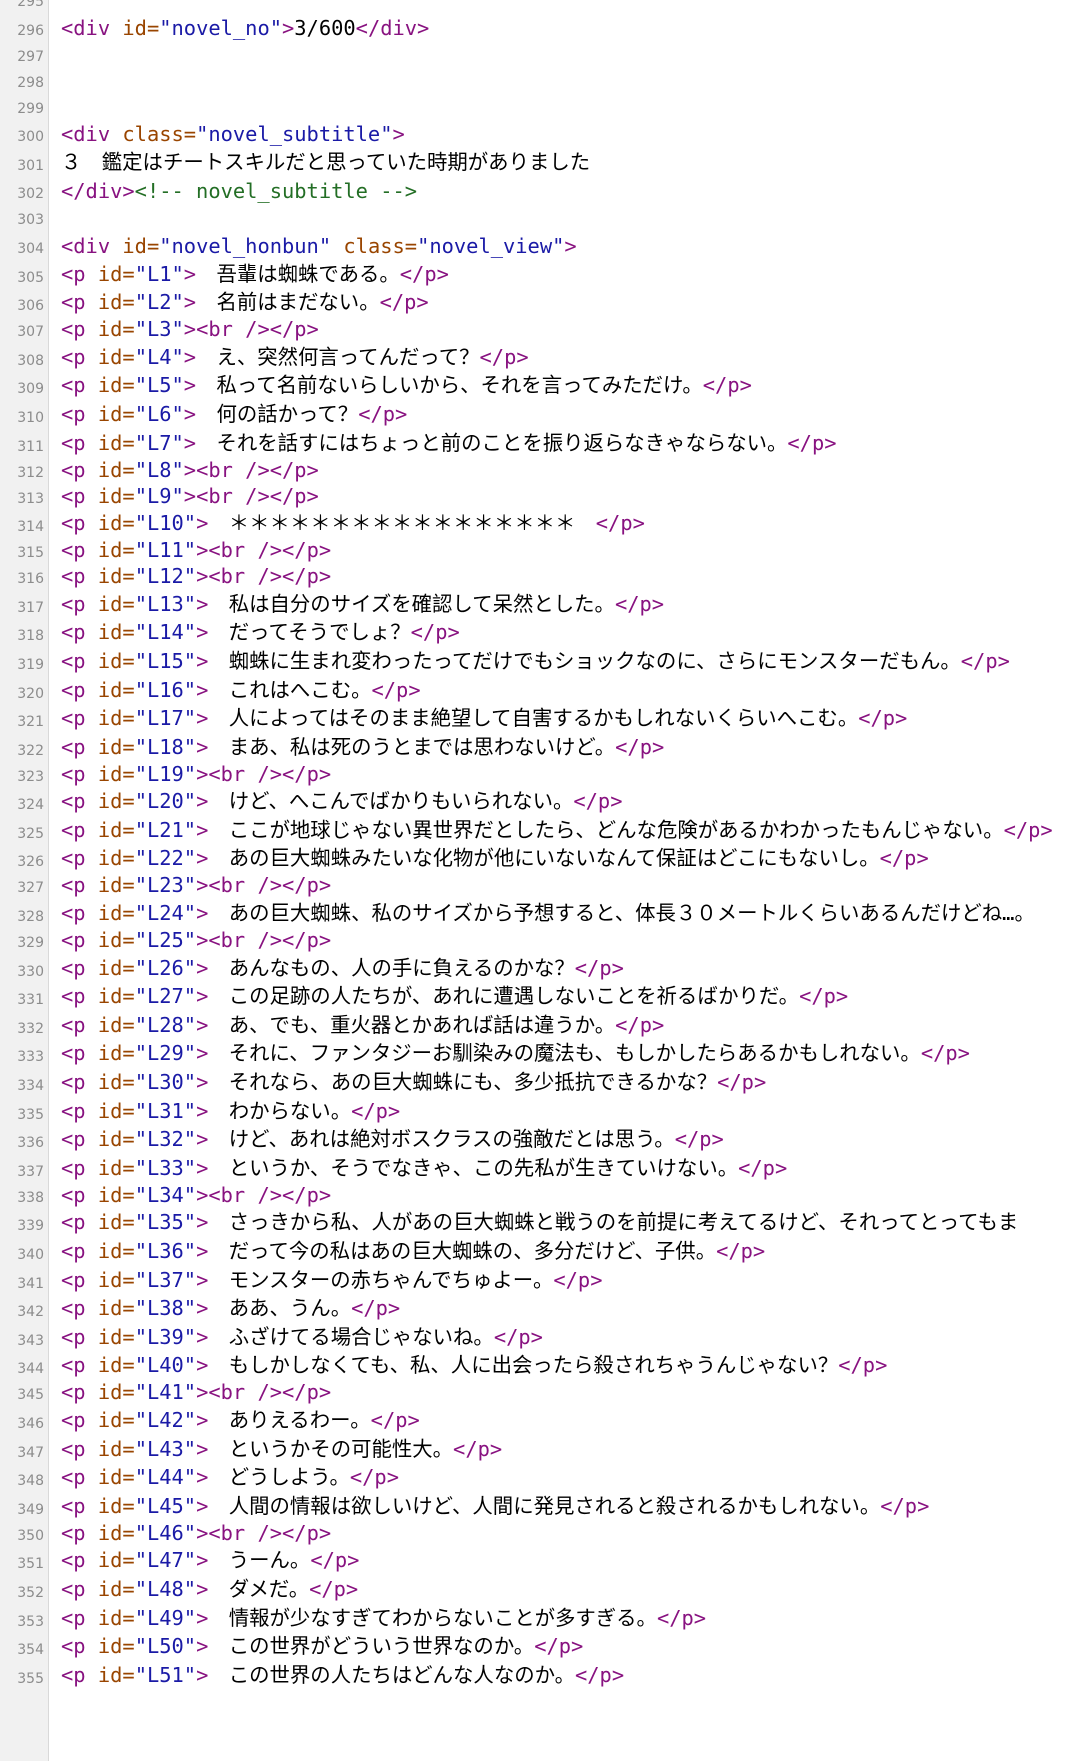 The width and height of the screenshot is (1079, 1761). What do you see at coordinates (259, 1560) in the screenshot?
I see `text-token: うーん。` at bounding box center [259, 1560].